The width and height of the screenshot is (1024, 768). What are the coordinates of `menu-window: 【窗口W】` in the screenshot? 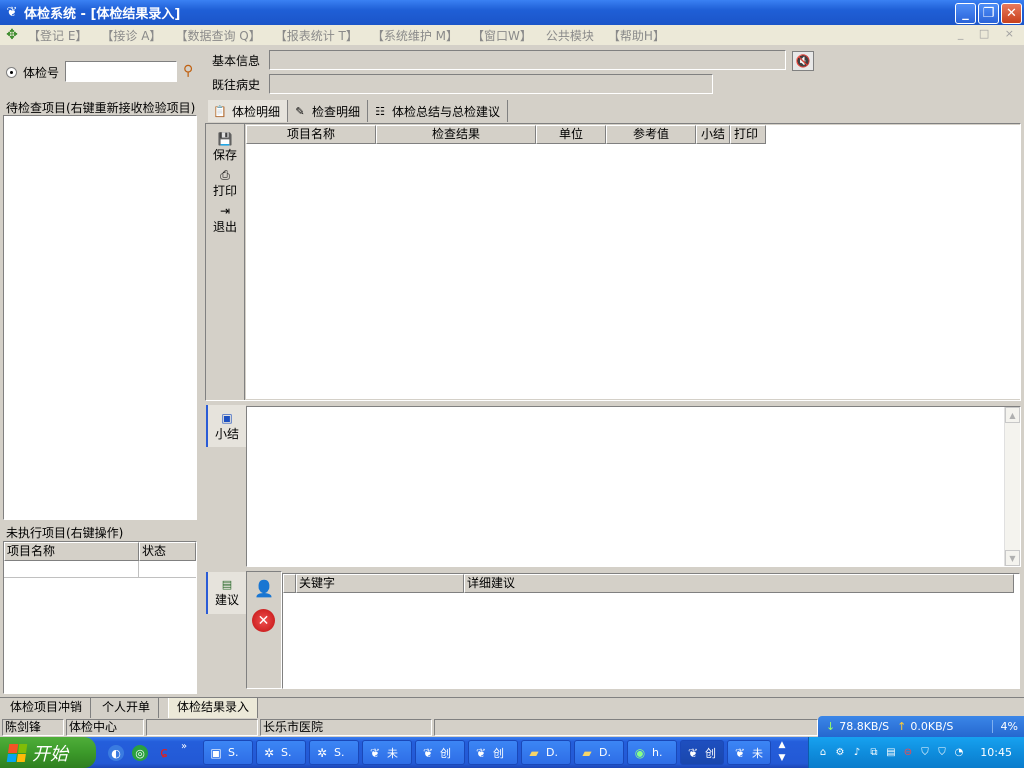 It's located at (502, 35).